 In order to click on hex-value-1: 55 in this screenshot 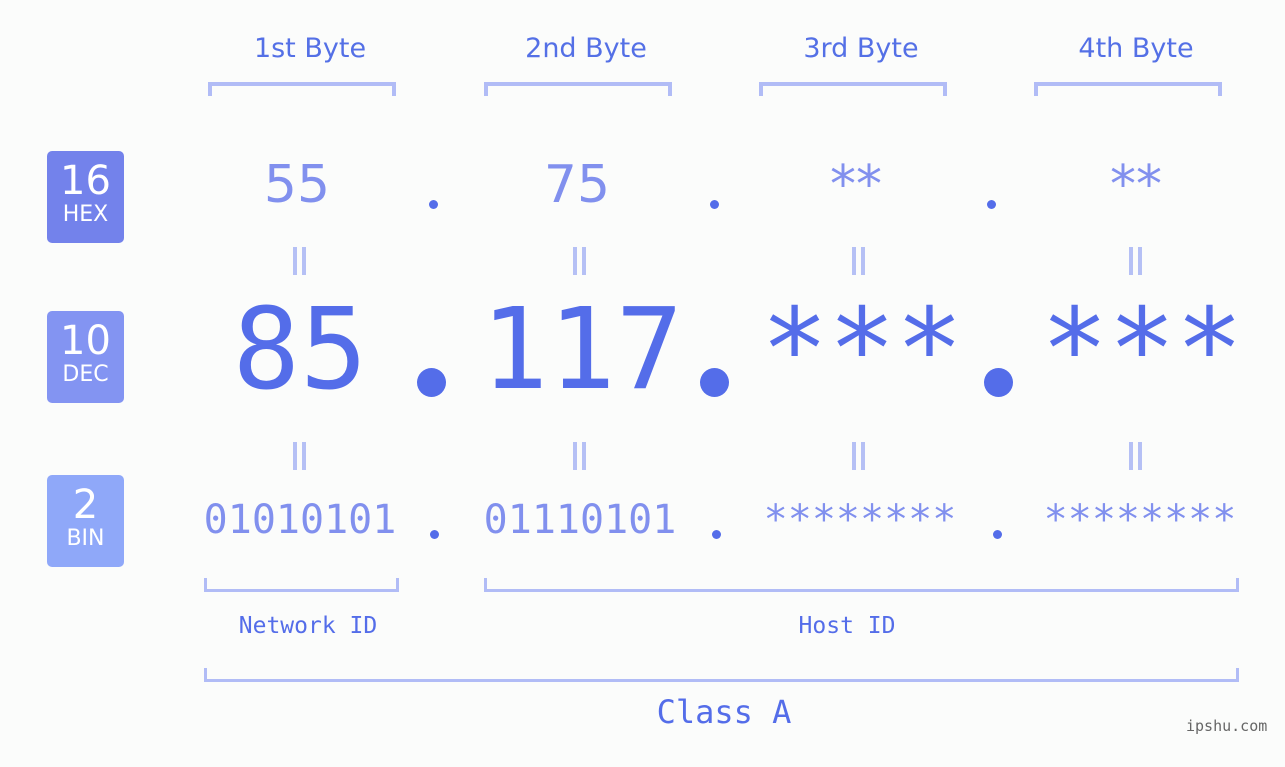, I will do `click(297, 185)`.